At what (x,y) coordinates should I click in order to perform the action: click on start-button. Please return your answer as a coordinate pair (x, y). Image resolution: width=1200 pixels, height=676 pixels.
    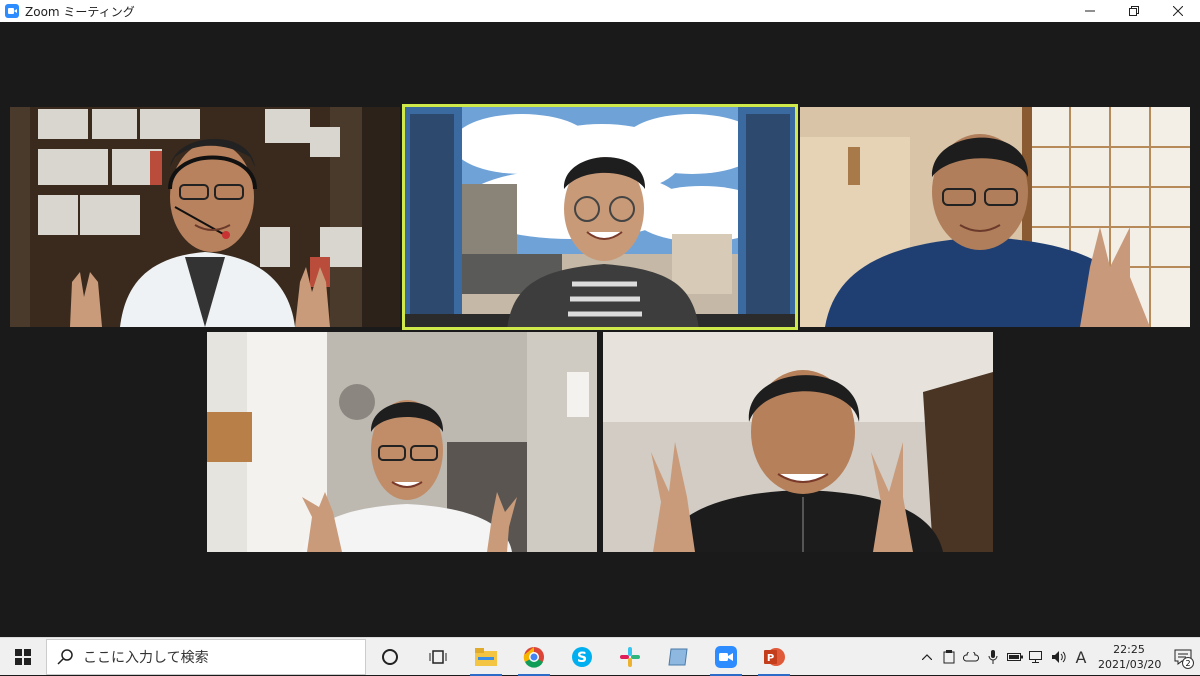
    Looking at the image, I should click on (23, 657).